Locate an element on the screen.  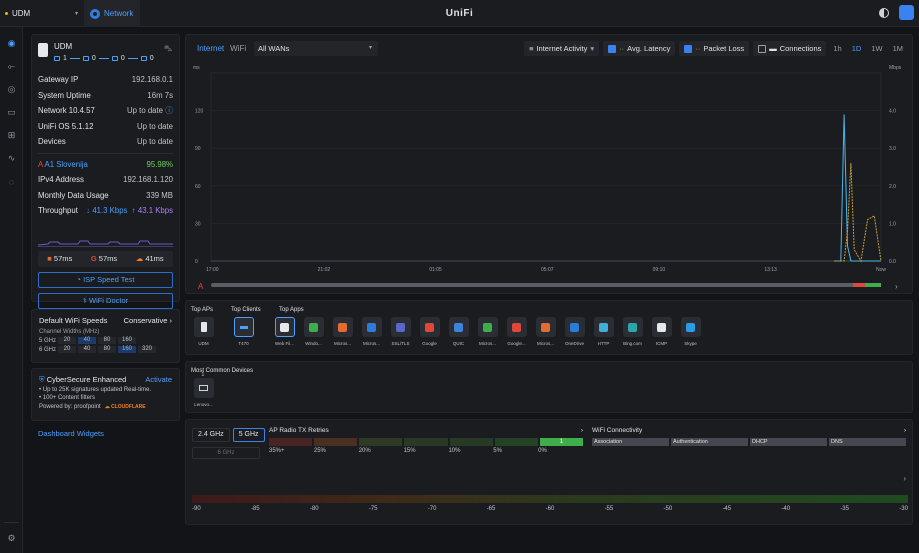
retry-bar is located at coordinates (426, 442).